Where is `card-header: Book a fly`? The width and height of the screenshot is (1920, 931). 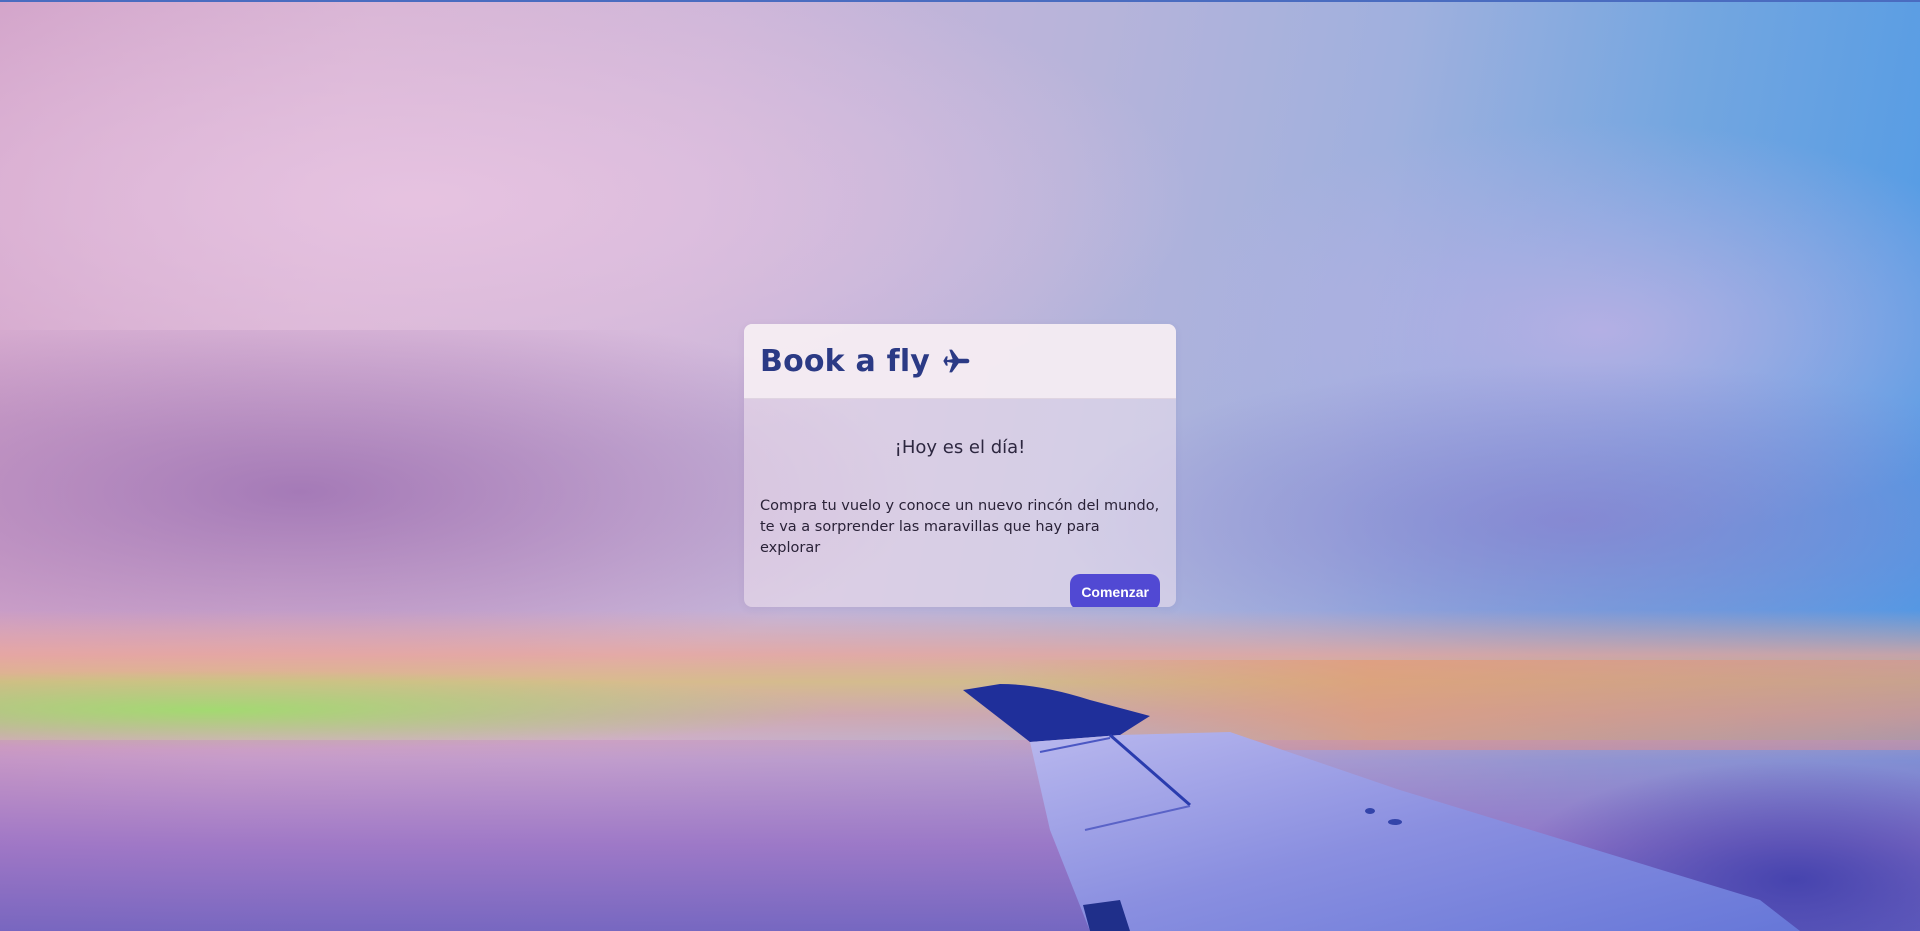 card-header: Book a fly is located at coordinates (960, 361).